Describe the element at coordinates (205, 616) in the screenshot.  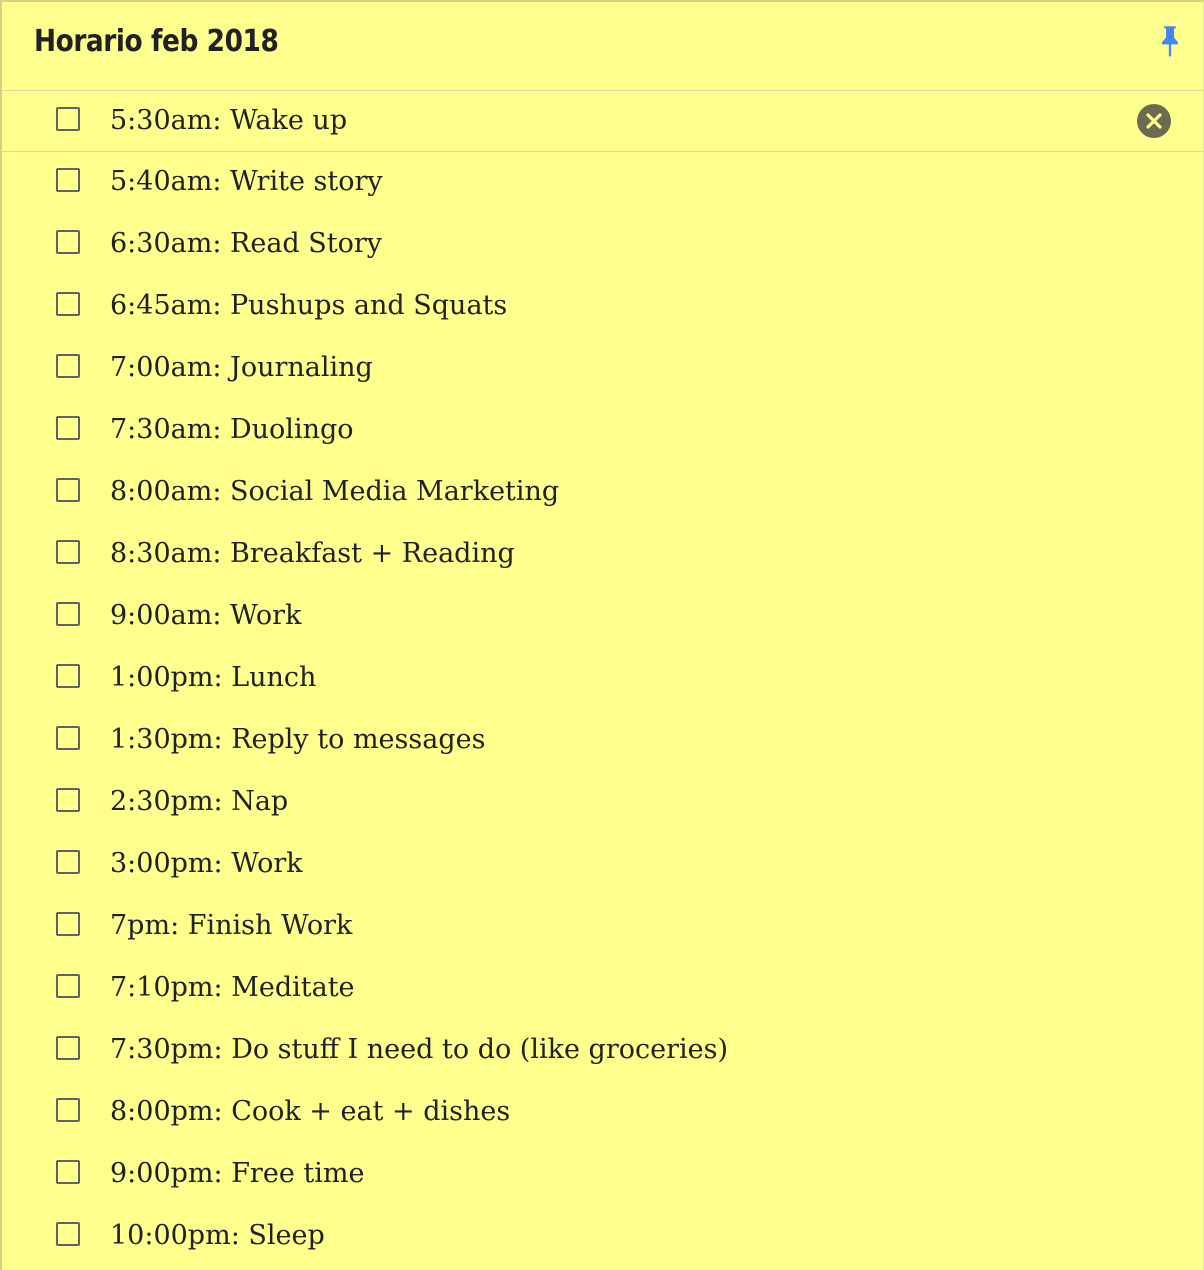
I see `list-item-text: 9:00am: Work` at that location.